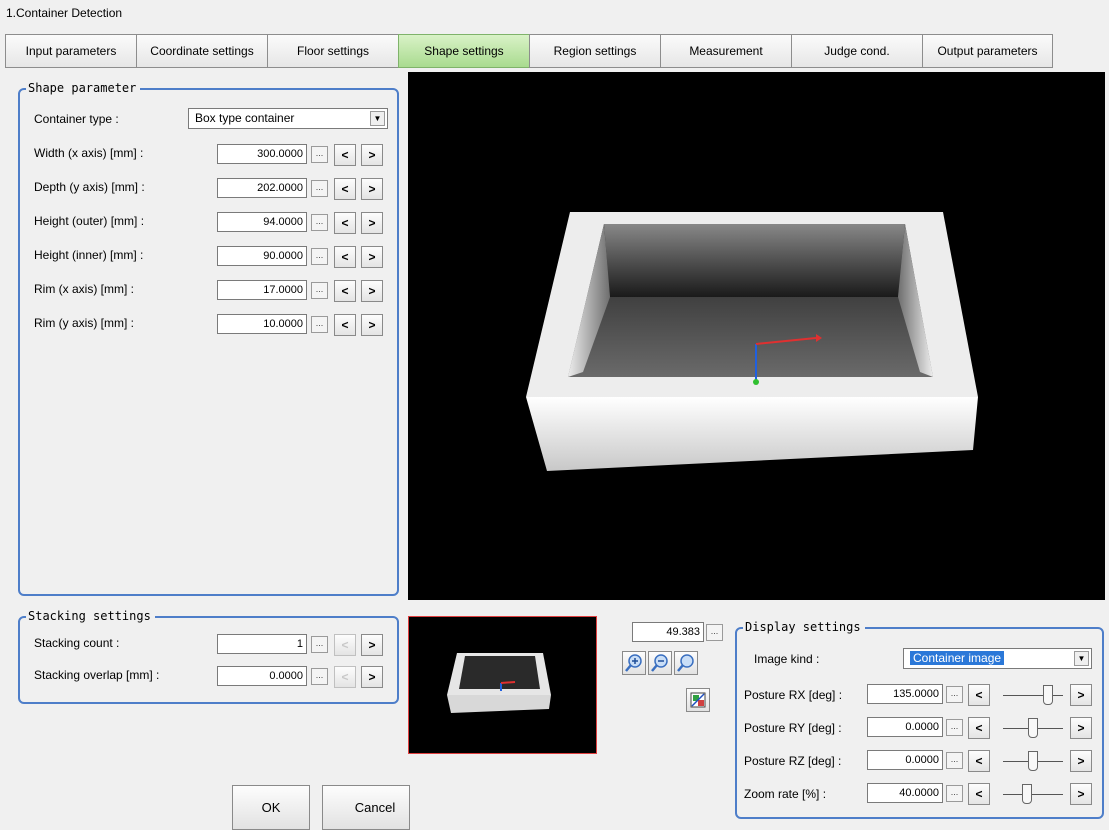 This screenshot has height=830, width=1109. Describe the element at coordinates (793, 761) in the screenshot. I see `display-row-label: Posture RZ [deg] :` at that location.